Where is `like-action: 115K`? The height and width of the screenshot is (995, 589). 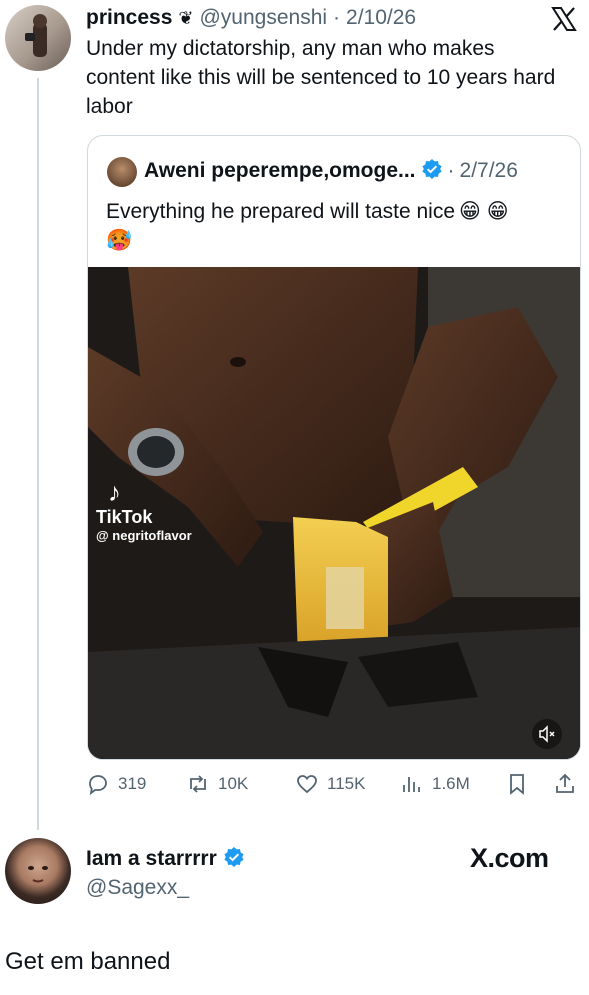 like-action: 115K is located at coordinates (330, 784).